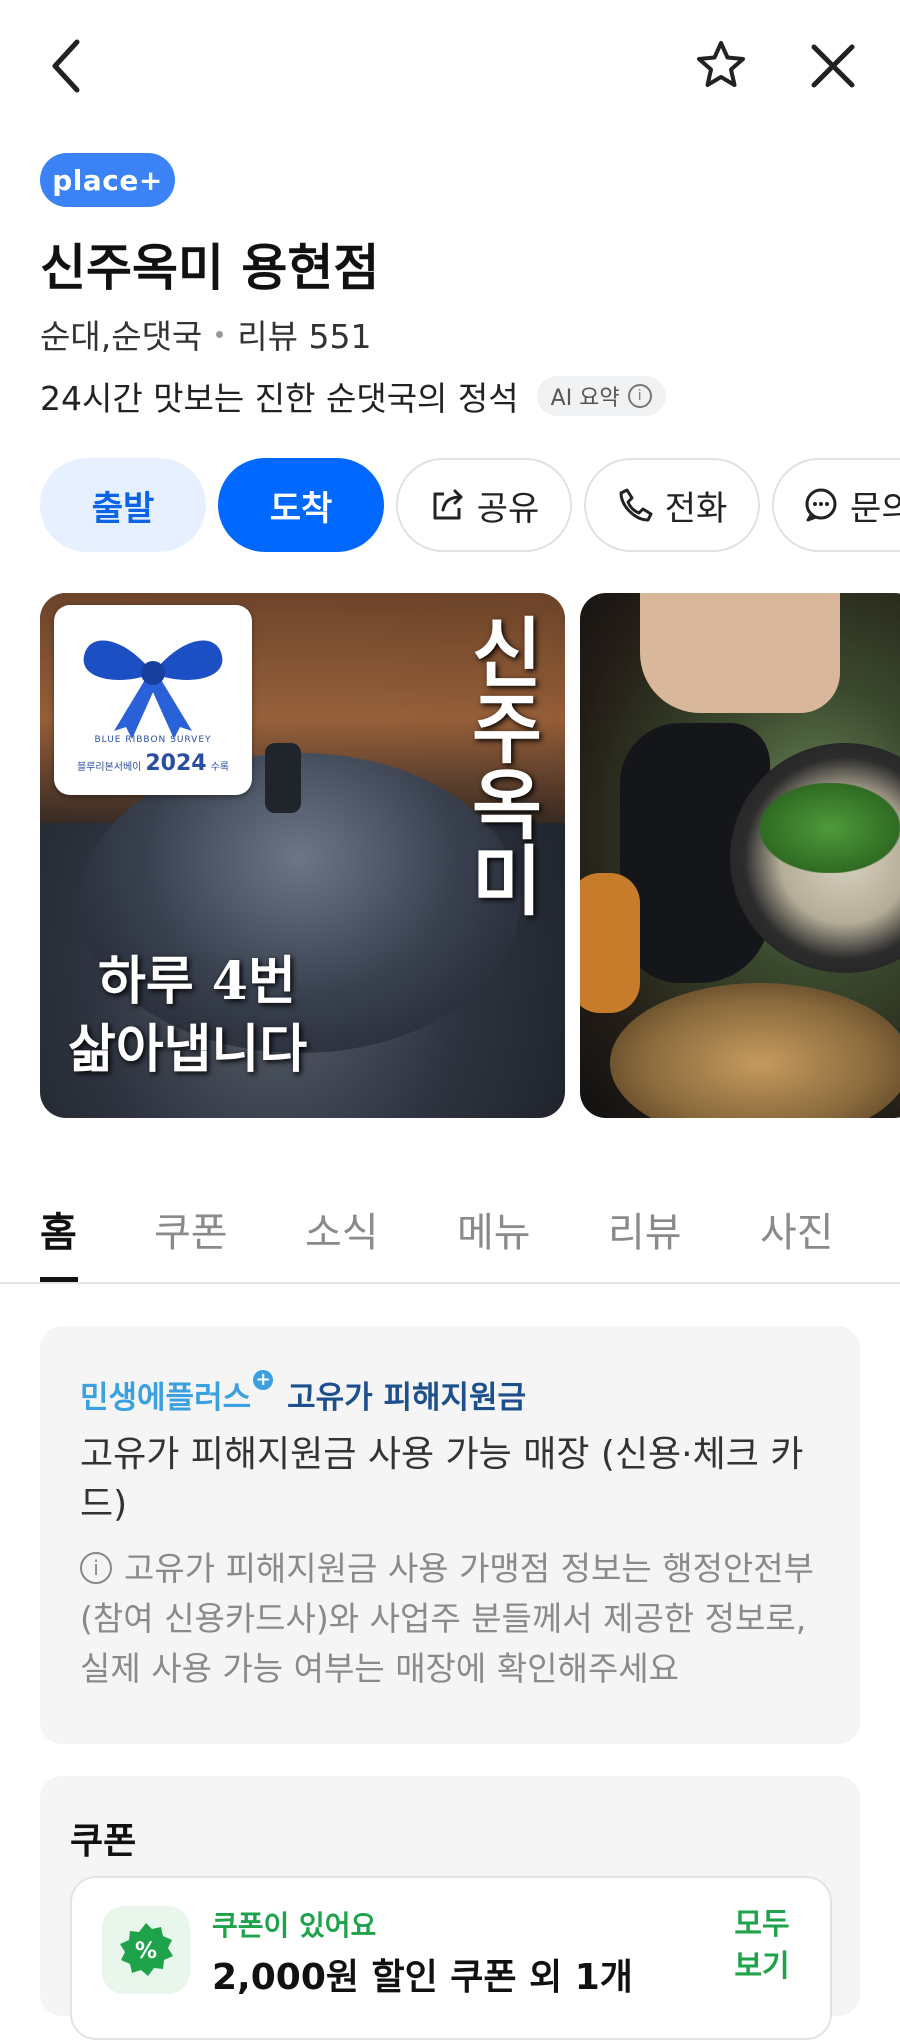 The height and width of the screenshot is (2040, 900). What do you see at coordinates (188, 1049) in the screenshot?
I see `caption-line-2: 삶아냅니다` at bounding box center [188, 1049].